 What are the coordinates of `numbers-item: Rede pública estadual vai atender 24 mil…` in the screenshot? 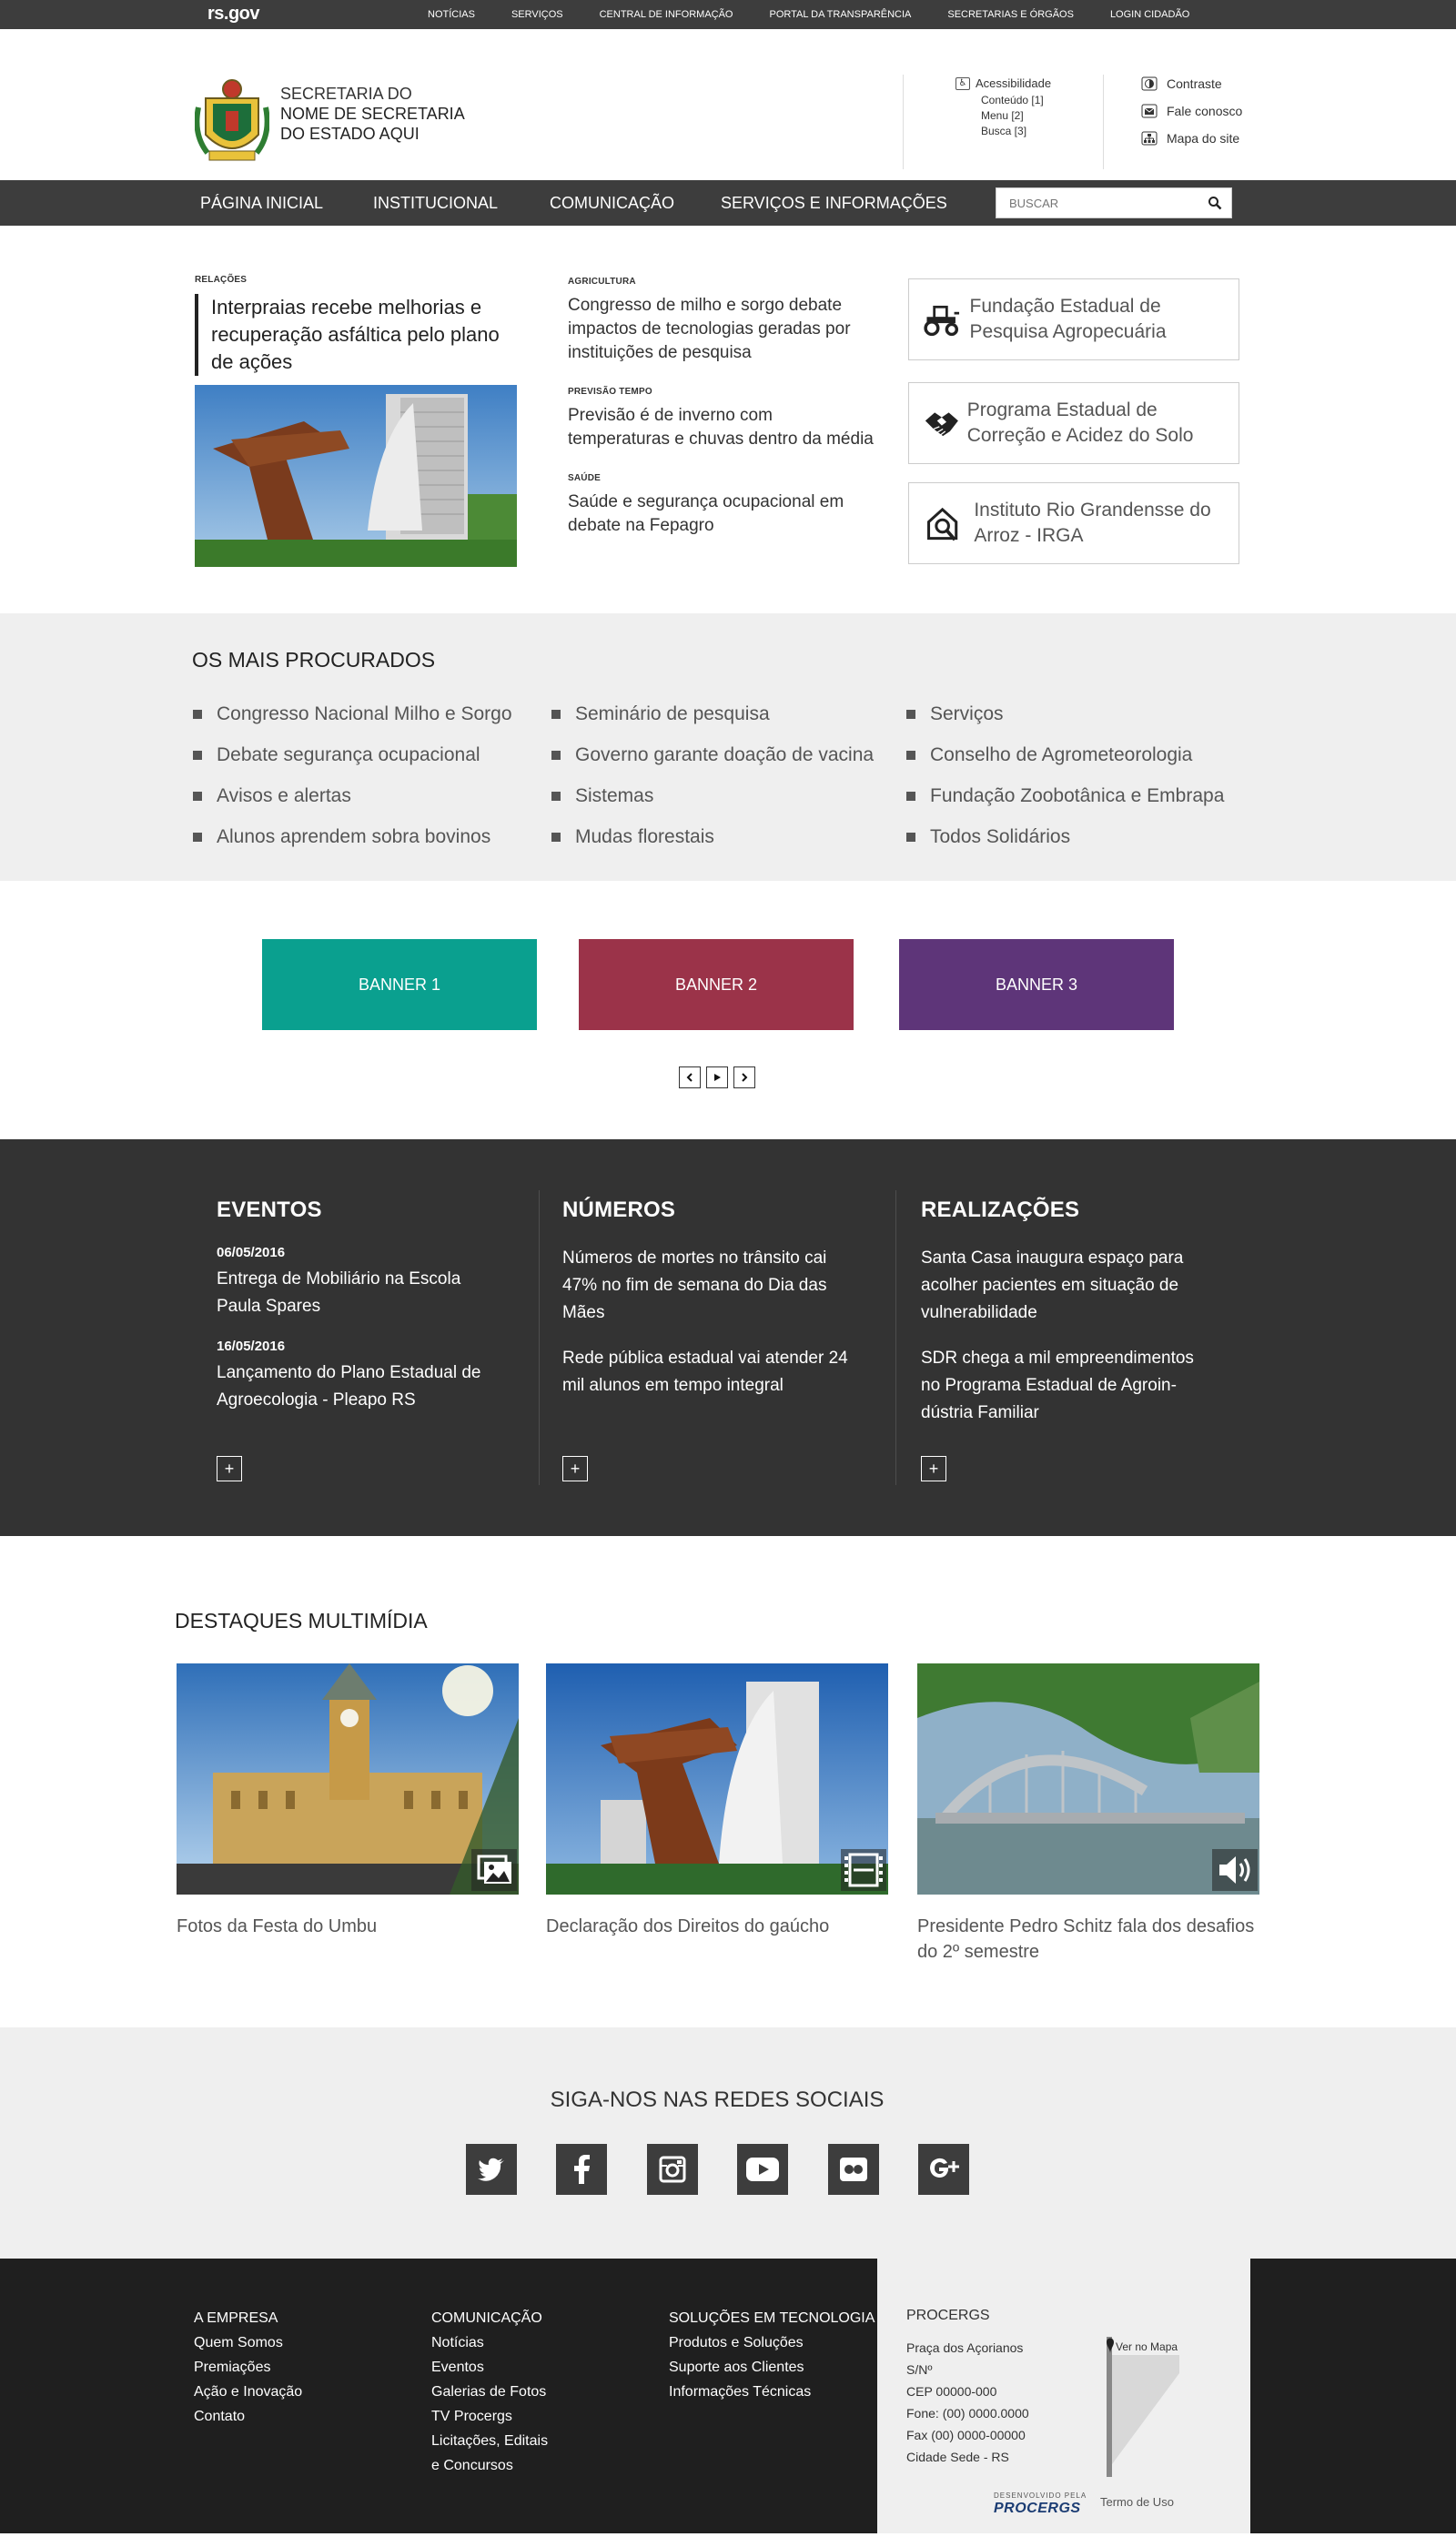 It's located at (712, 1372).